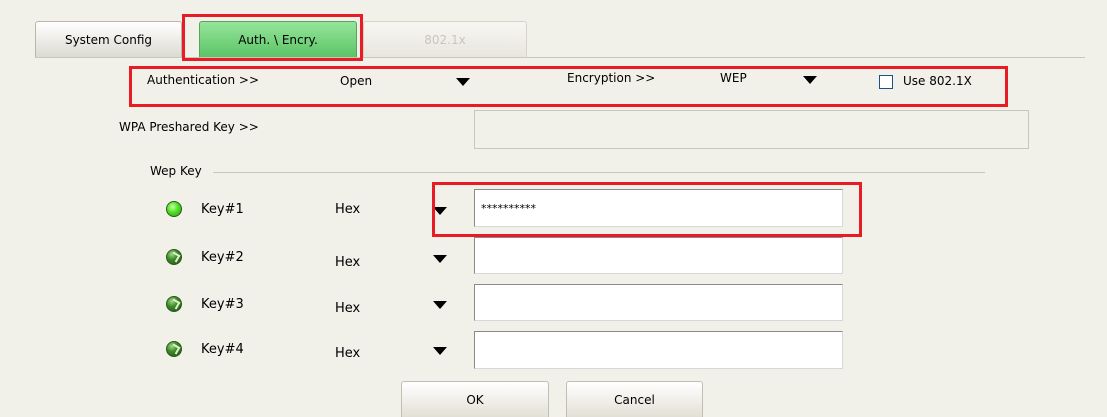 The height and width of the screenshot is (417, 1107). What do you see at coordinates (347, 262) in the screenshot?
I see `key2-format-value: Hex` at bounding box center [347, 262].